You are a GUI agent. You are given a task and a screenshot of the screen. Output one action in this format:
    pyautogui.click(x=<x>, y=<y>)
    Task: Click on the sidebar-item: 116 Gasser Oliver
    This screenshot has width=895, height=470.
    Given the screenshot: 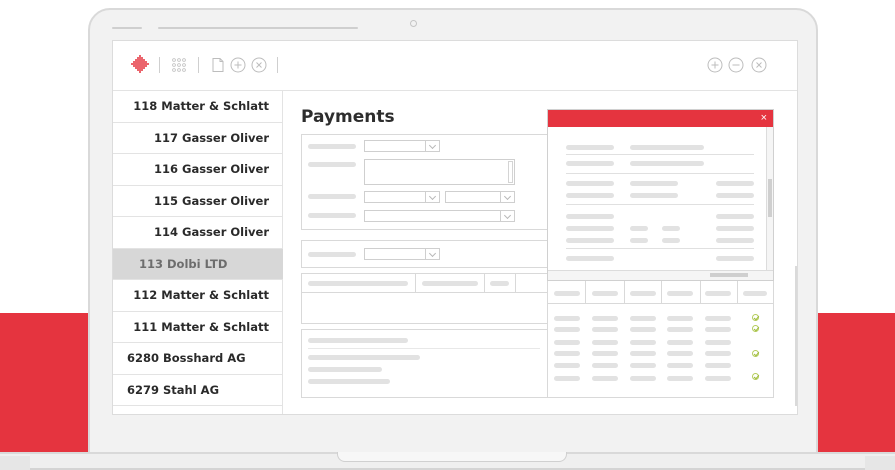 What is the action you would take?
    pyautogui.click(x=198, y=170)
    